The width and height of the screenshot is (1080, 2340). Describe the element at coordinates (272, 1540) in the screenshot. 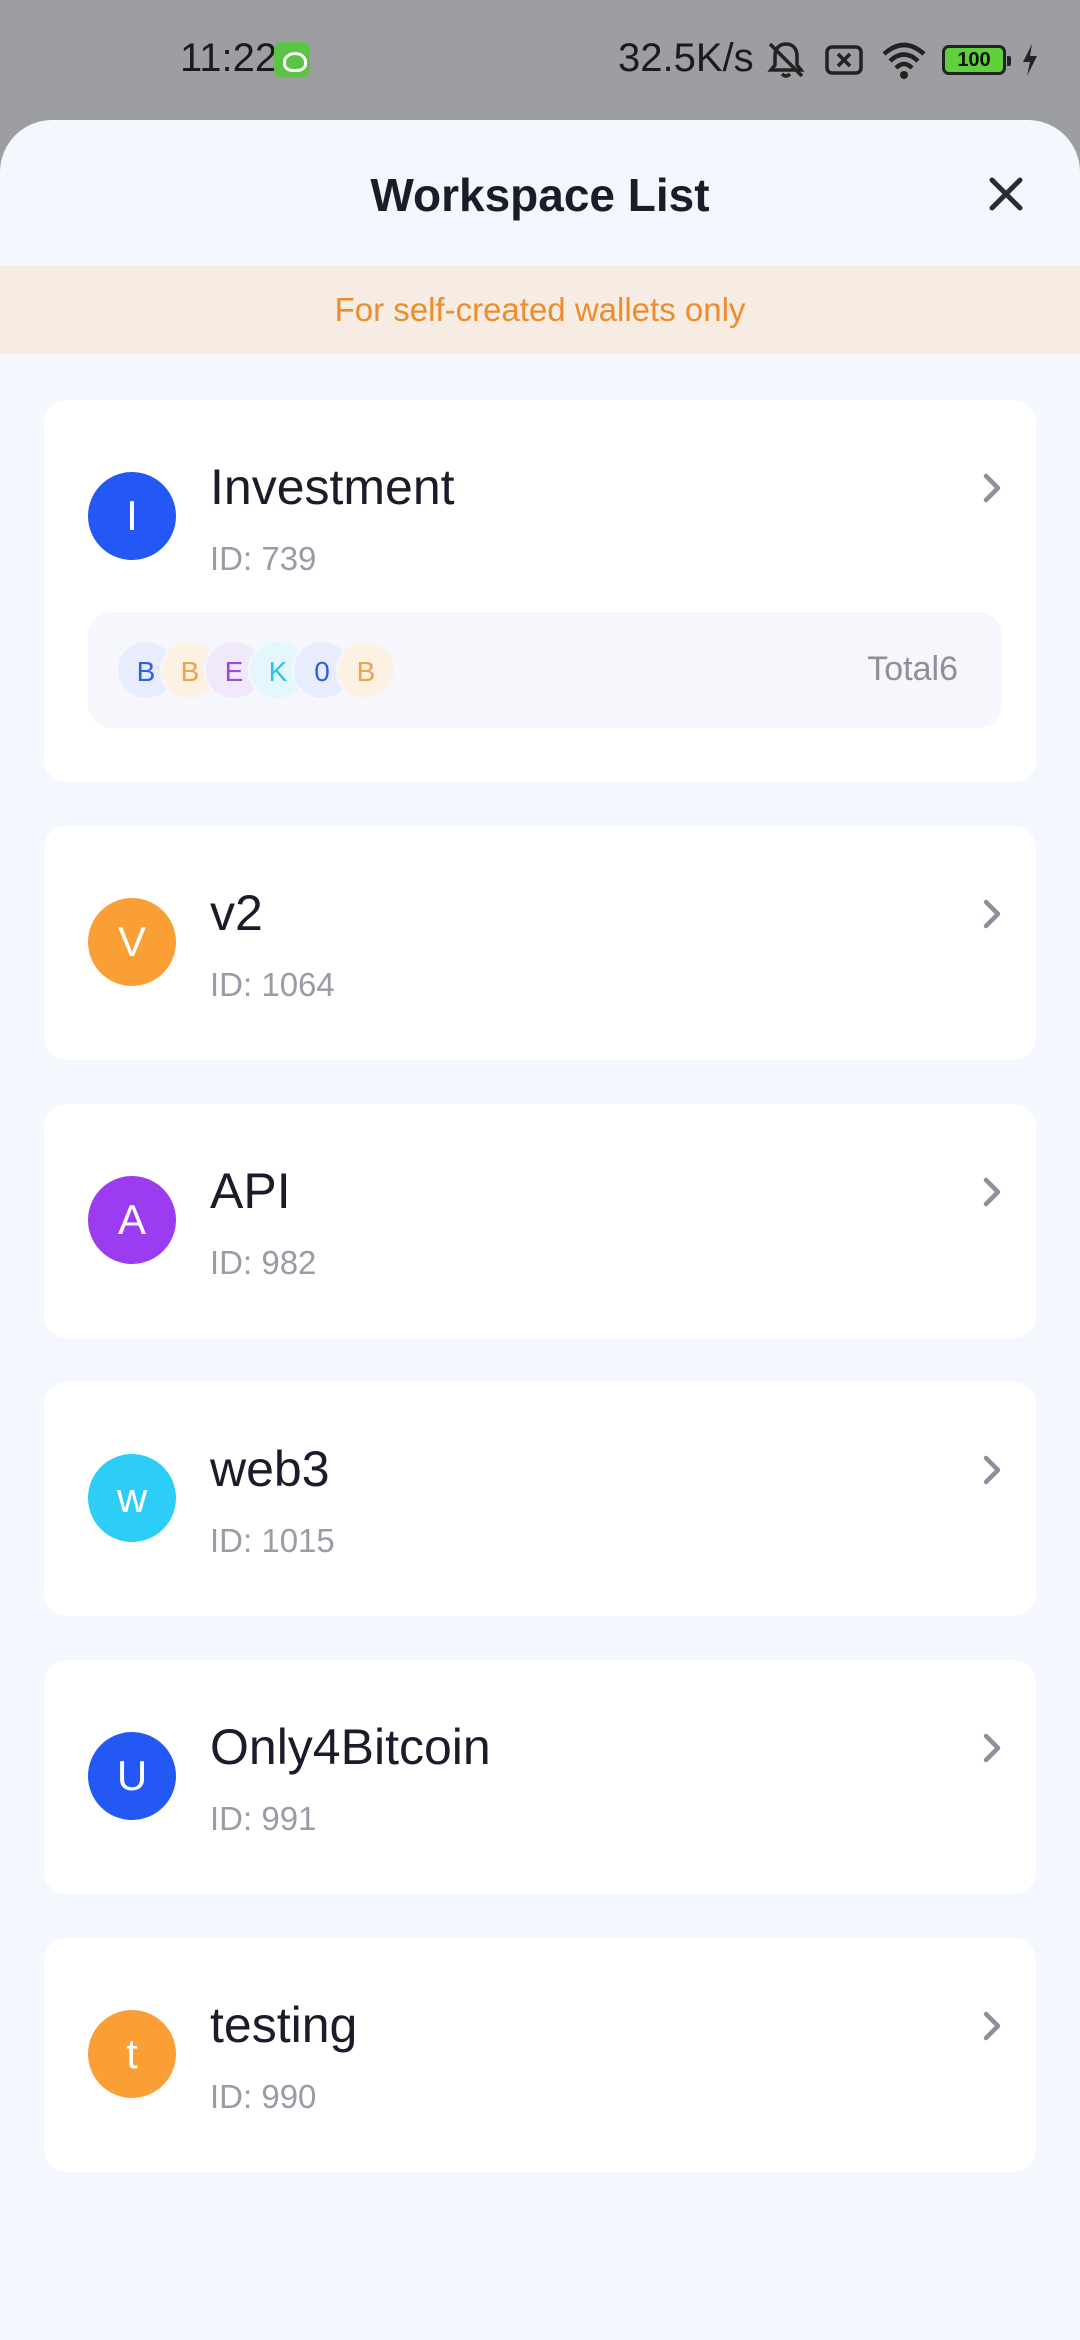

I see `workspace-id: ID: 1015` at that location.